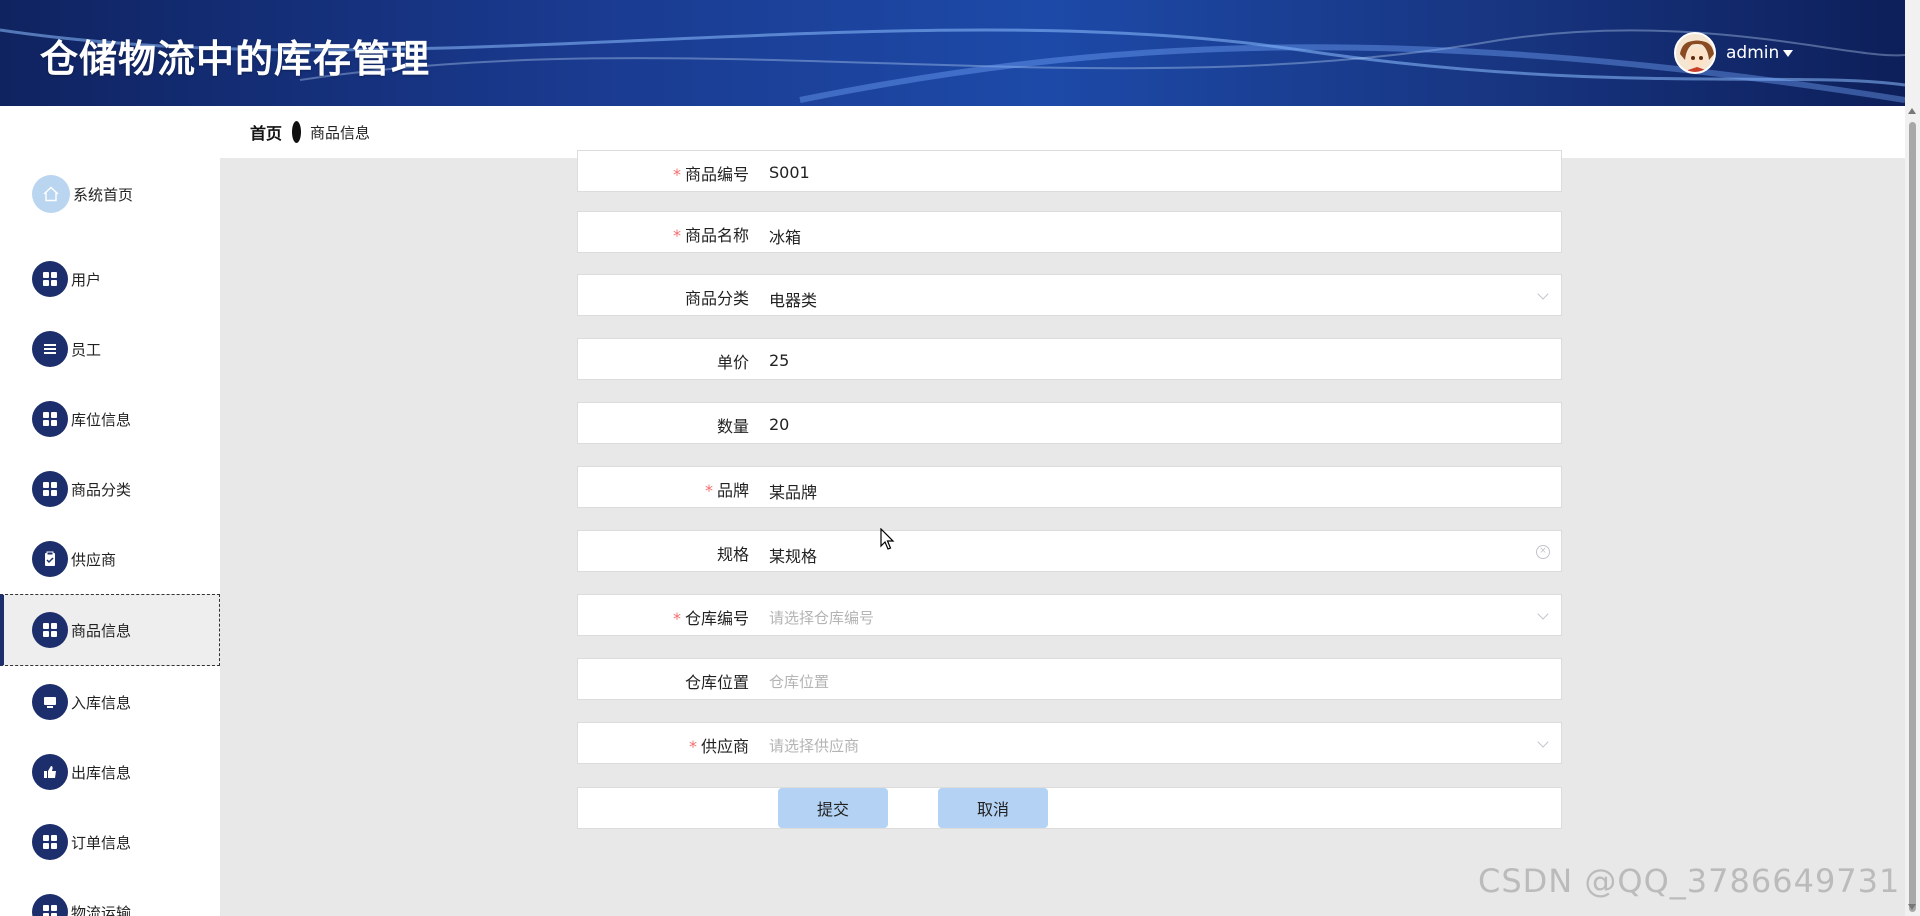 This screenshot has width=1920, height=916. I want to click on form-row-product-category: 商品分类 电器类, so click(1069, 295).